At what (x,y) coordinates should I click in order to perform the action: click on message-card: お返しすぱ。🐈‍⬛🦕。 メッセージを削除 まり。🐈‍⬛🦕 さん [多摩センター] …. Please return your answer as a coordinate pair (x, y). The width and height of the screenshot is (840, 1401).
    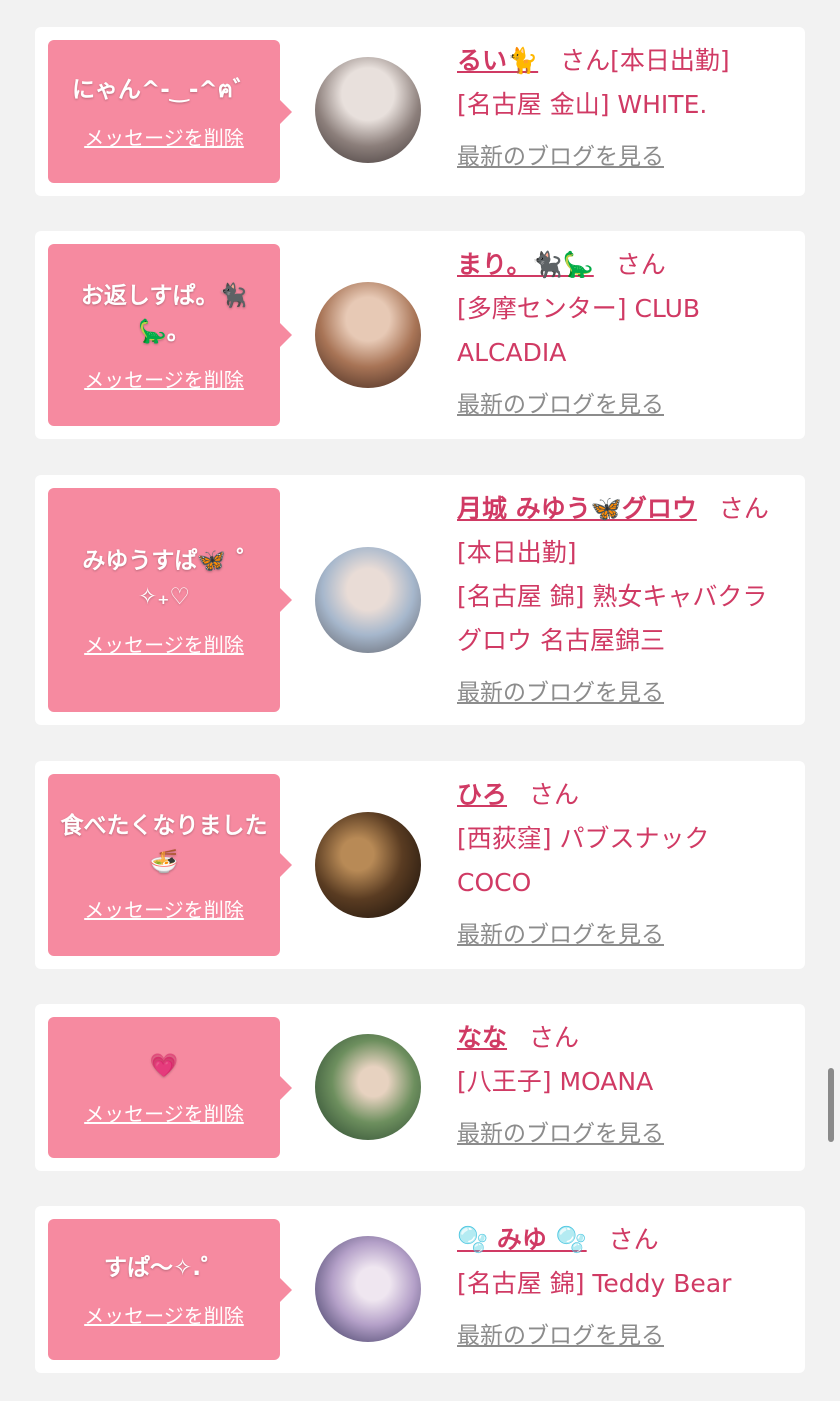
    Looking at the image, I should click on (420, 335).